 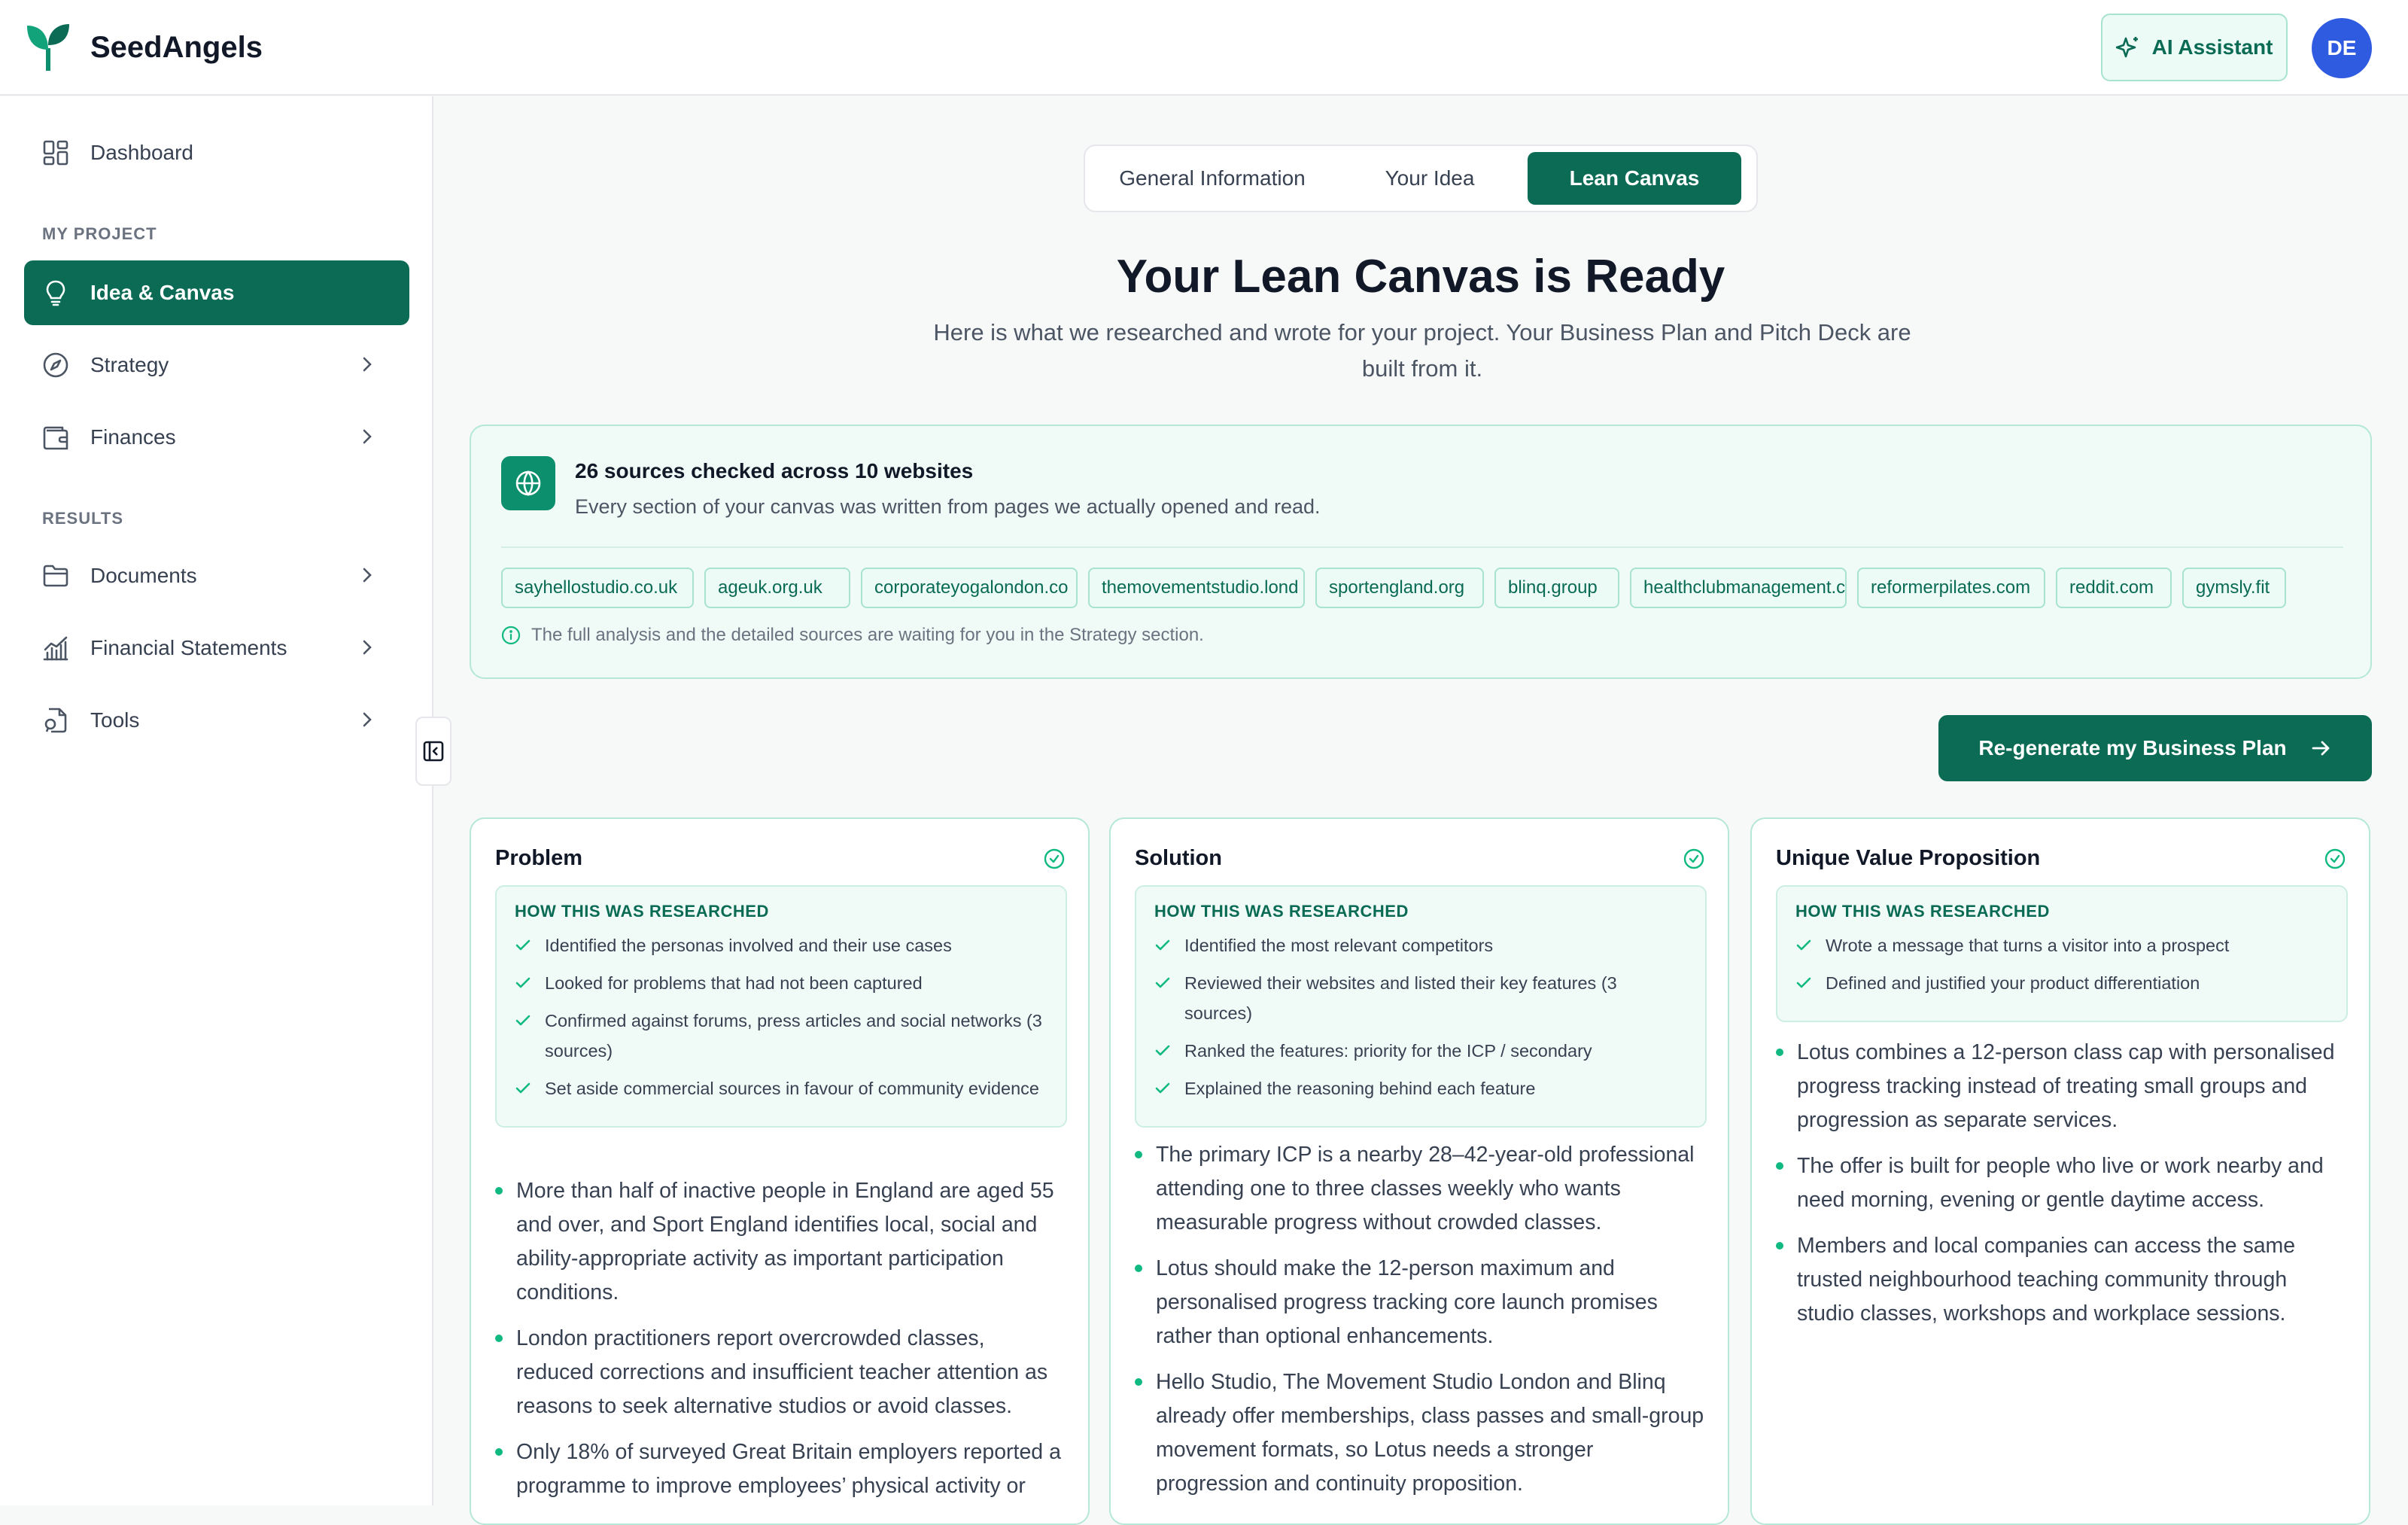 I want to click on research-item-text: Identified the most relevant competitors, so click(x=1339, y=945).